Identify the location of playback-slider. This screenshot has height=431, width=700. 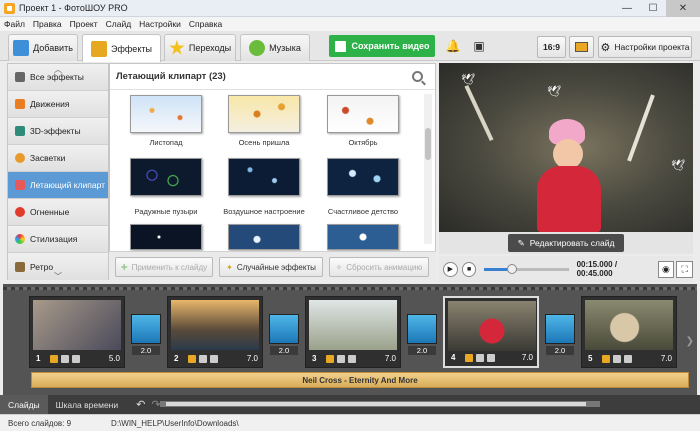
(526, 268).